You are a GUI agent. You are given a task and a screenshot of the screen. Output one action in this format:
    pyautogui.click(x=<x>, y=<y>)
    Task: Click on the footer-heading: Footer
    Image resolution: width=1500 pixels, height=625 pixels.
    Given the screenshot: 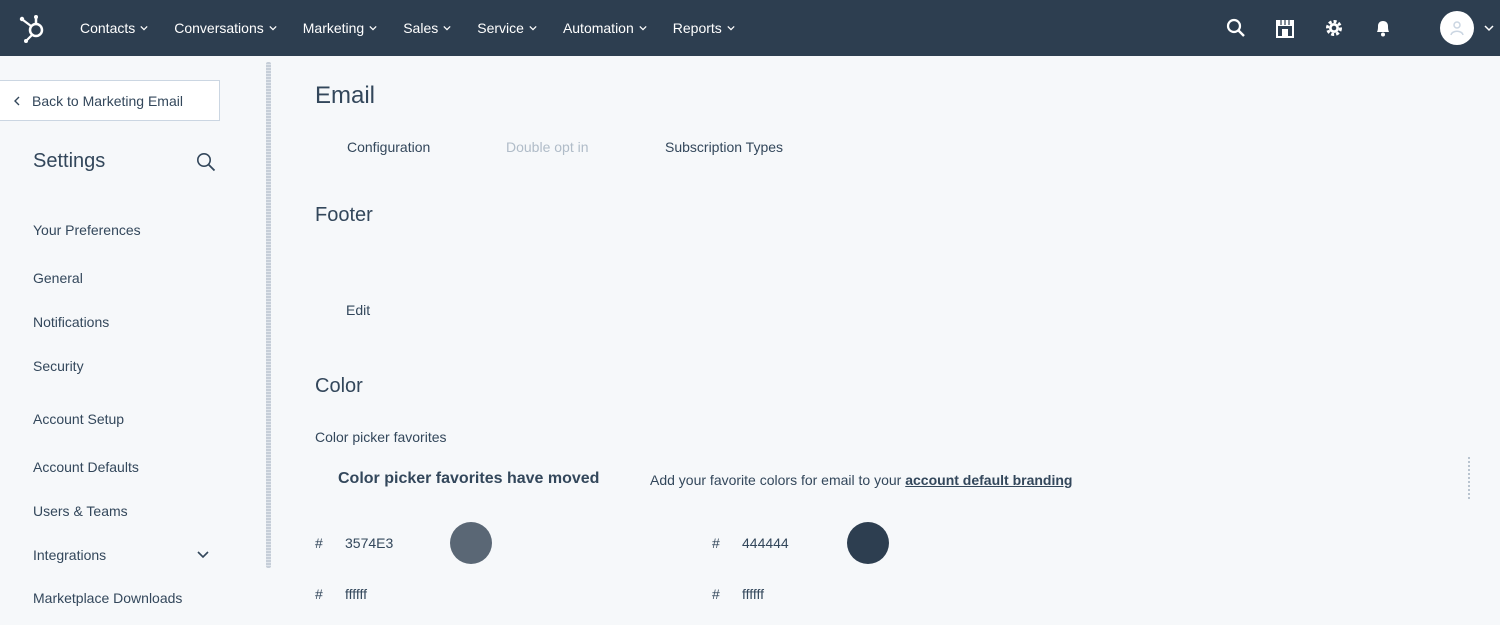 What is the action you would take?
    pyautogui.click(x=344, y=215)
    